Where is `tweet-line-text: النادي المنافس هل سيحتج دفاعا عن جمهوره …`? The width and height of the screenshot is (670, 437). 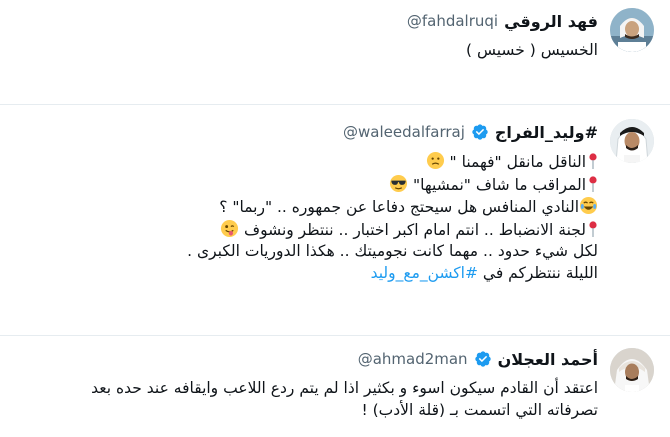 tweet-line-text: النادي المنافس هل سيحتج دفاعا عن جمهوره … is located at coordinates (399, 207).